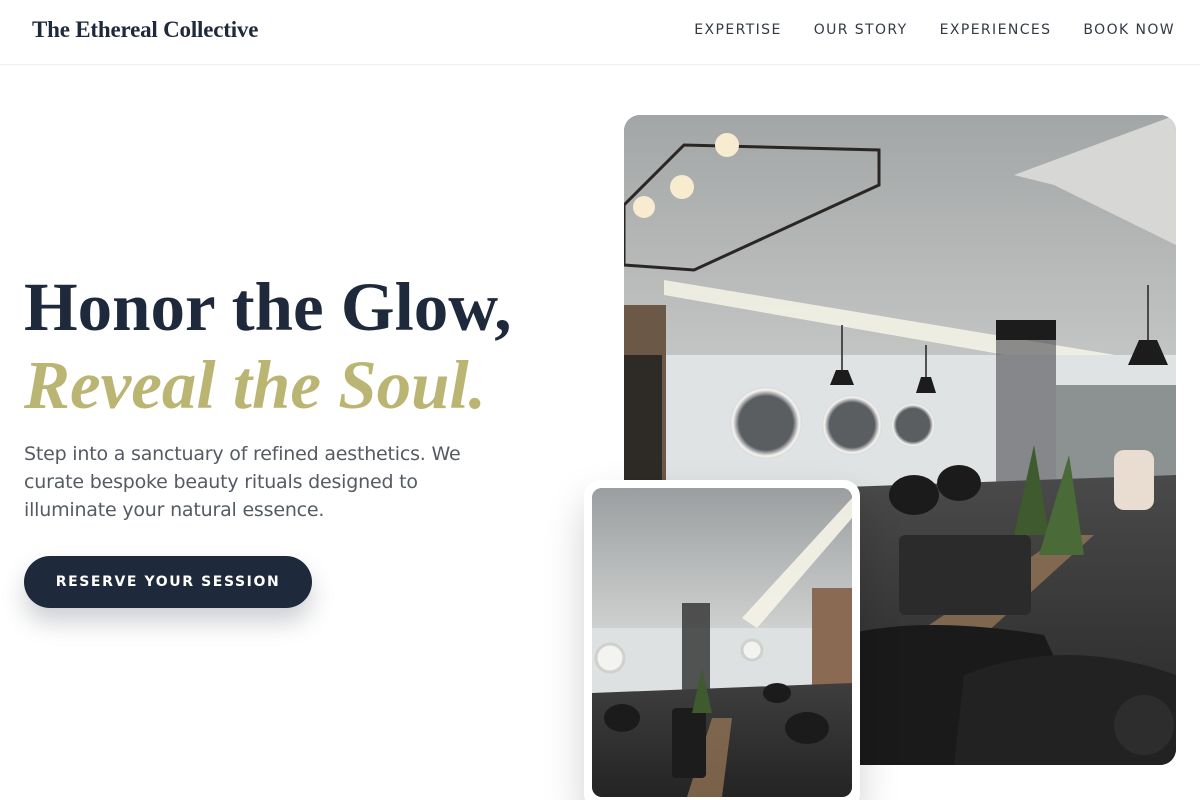  What do you see at coordinates (1129, 30) in the screenshot?
I see `nav-book-now: BOOK NOW` at bounding box center [1129, 30].